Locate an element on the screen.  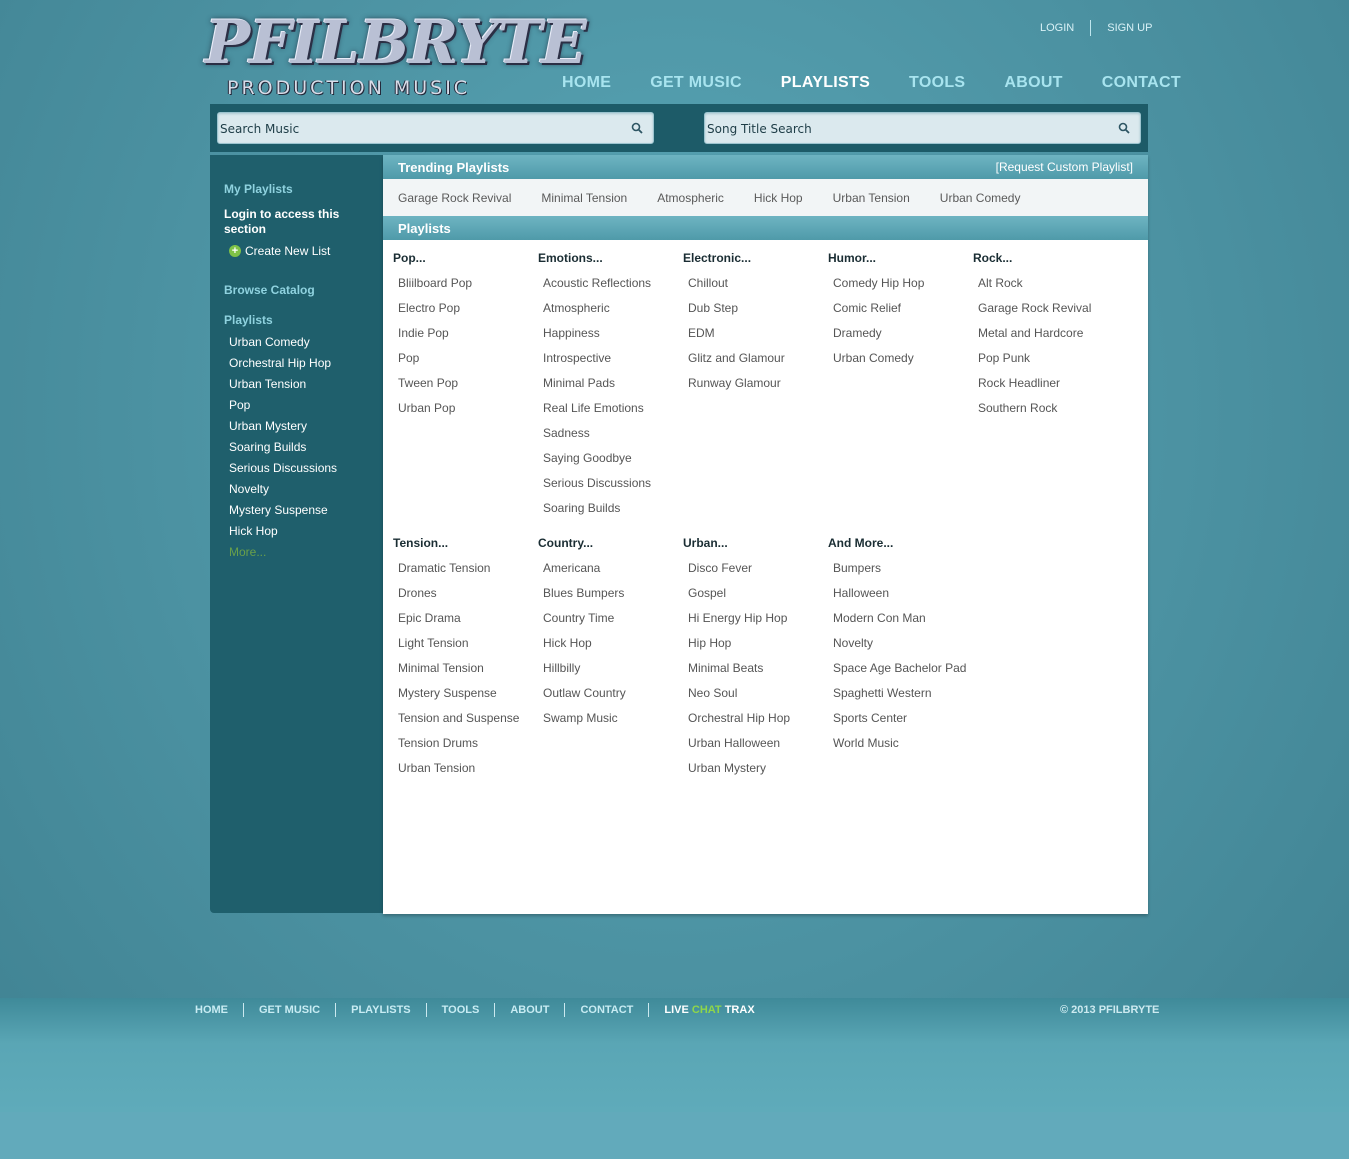
playlist-link: Atmospheric is located at coordinates (610, 308).